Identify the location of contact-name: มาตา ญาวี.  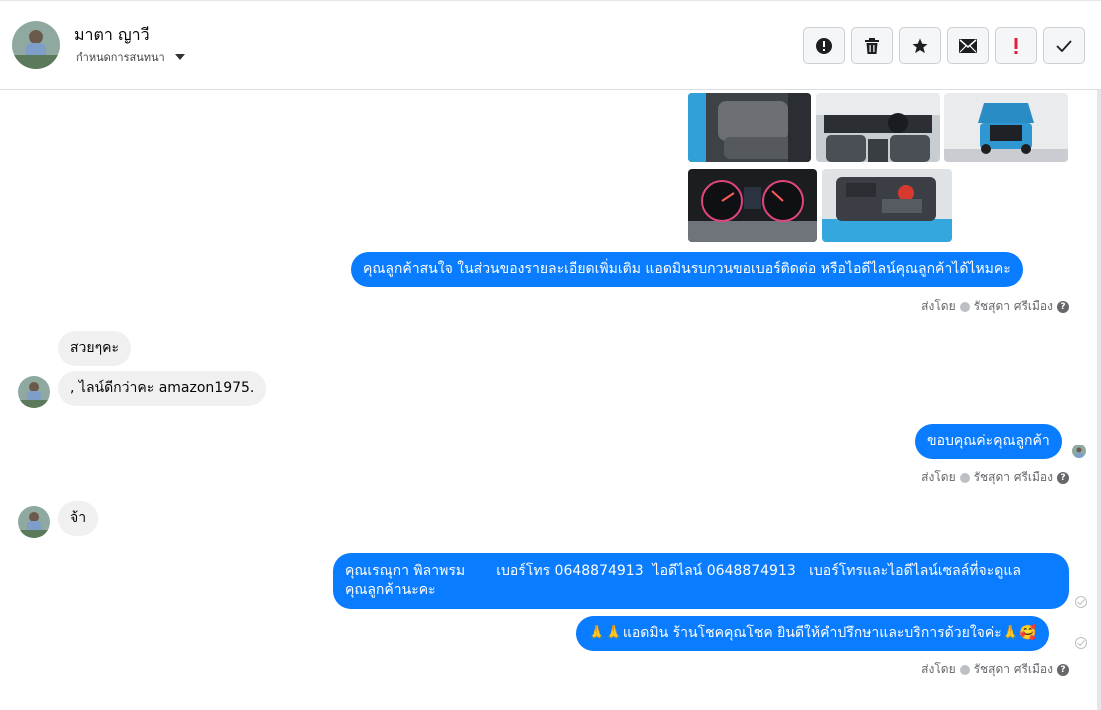
(112, 34).